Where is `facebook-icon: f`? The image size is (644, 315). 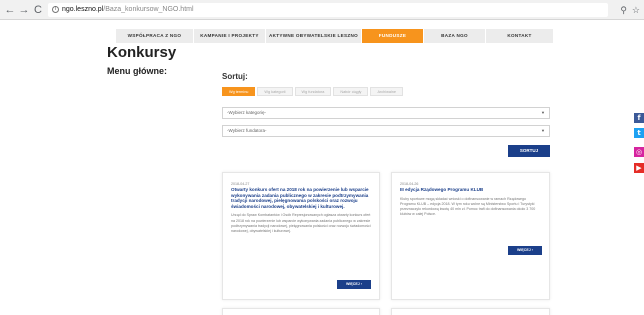
facebook-icon: f is located at coordinates (639, 118).